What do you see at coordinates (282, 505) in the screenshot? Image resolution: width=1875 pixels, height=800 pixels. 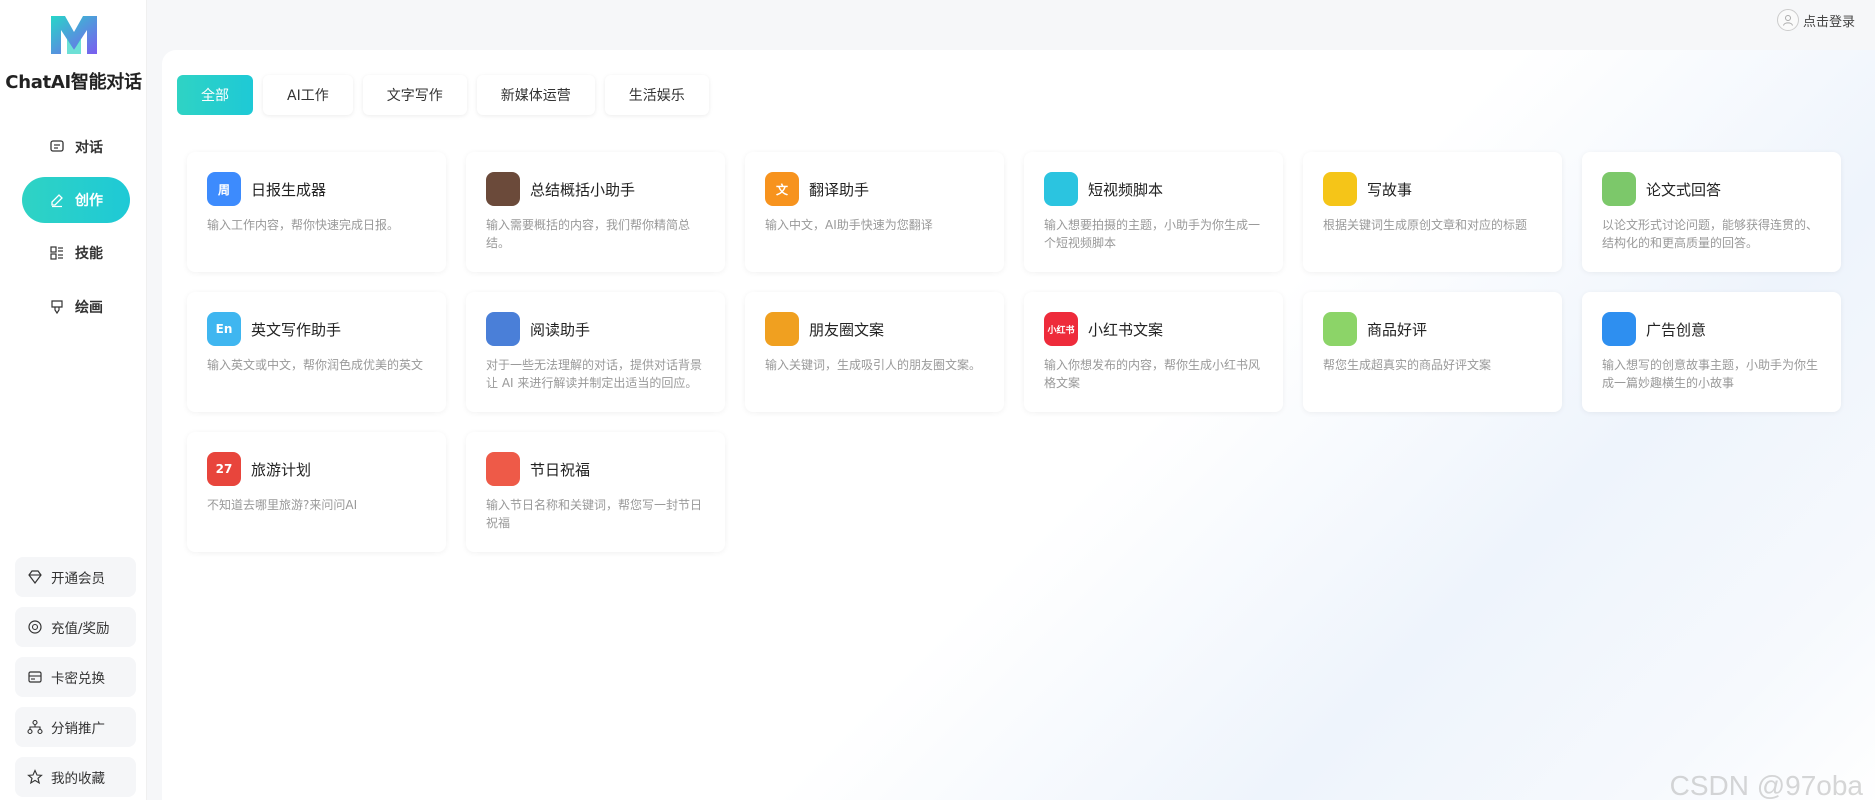 I see `tool-card-description: 不知道去哪里旅游?来问问AI` at bounding box center [282, 505].